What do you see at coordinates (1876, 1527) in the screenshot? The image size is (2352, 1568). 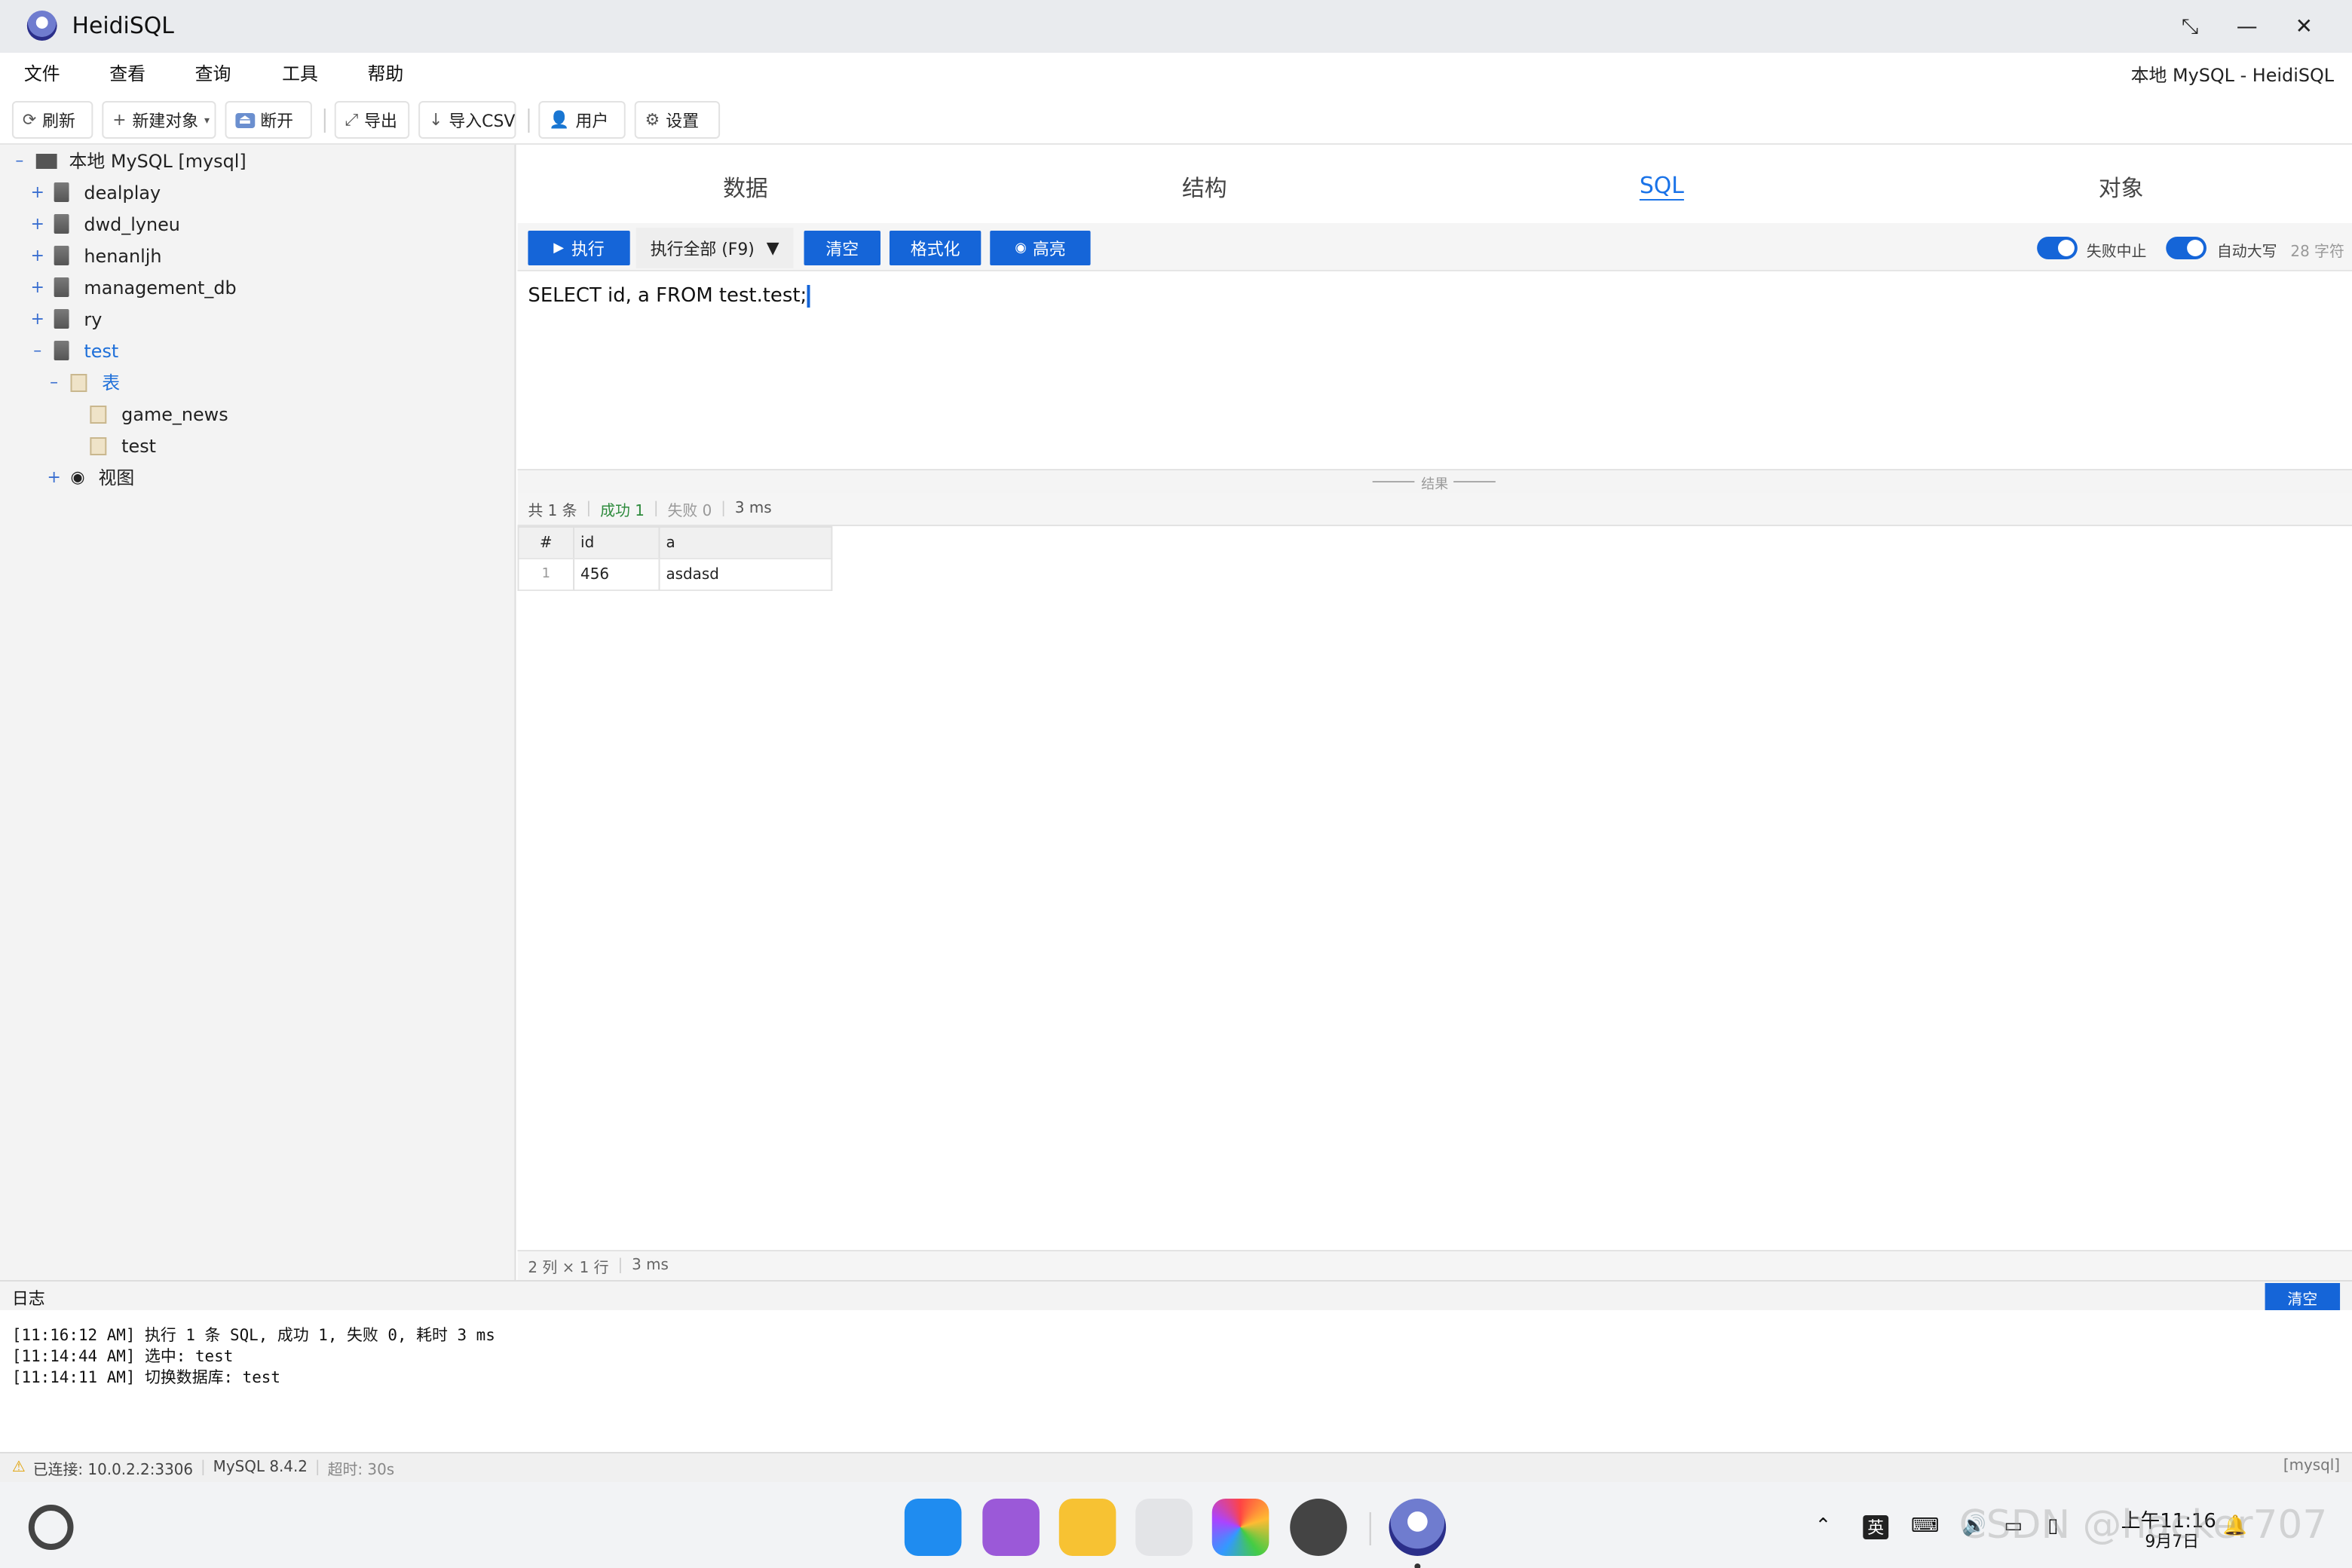 I see `ime-indicator: 英` at bounding box center [1876, 1527].